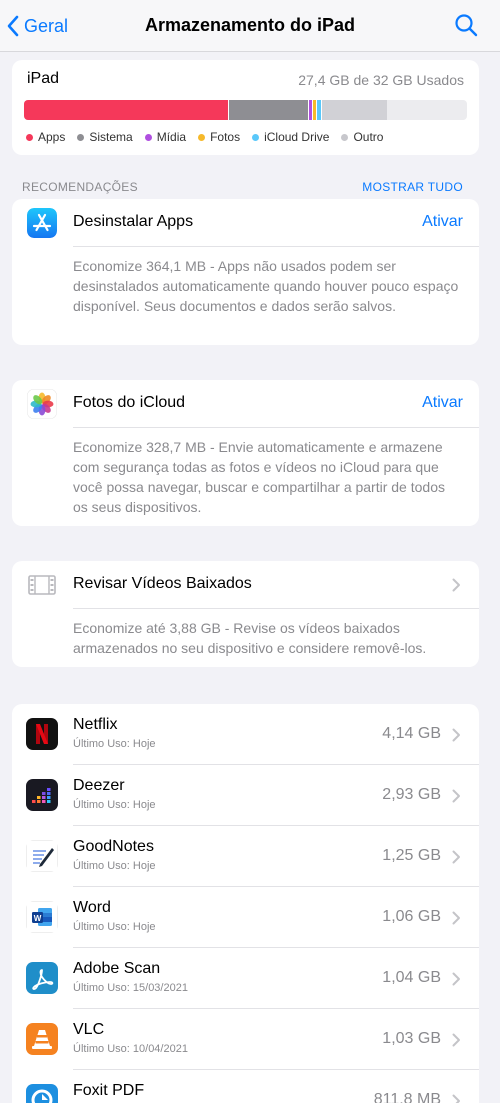  What do you see at coordinates (89, 1029) in the screenshot?
I see `app-name: VLC` at bounding box center [89, 1029].